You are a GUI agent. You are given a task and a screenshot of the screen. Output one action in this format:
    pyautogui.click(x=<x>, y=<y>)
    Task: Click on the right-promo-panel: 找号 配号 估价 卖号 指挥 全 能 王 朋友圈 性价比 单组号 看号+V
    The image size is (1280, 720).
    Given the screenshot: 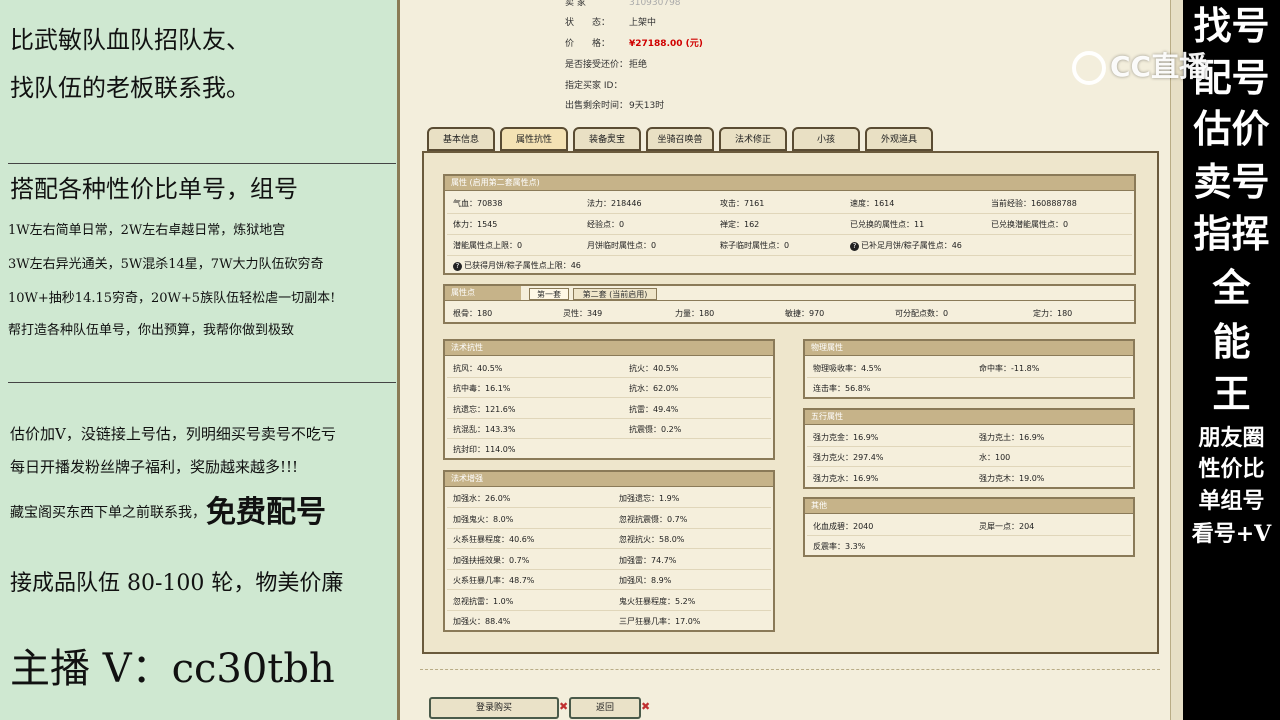 What is the action you would take?
    pyautogui.click(x=1231, y=360)
    